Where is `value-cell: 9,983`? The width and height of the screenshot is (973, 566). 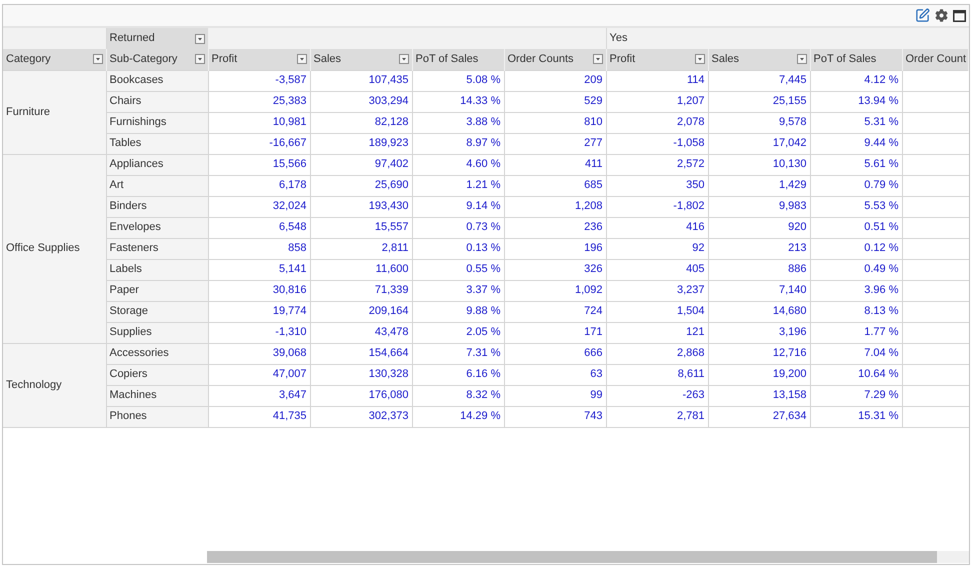
value-cell: 9,983 is located at coordinates (759, 206).